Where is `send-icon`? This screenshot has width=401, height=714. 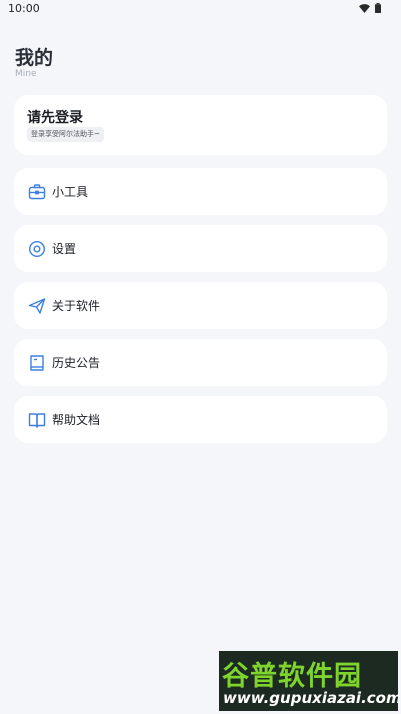 send-icon is located at coordinates (37, 306).